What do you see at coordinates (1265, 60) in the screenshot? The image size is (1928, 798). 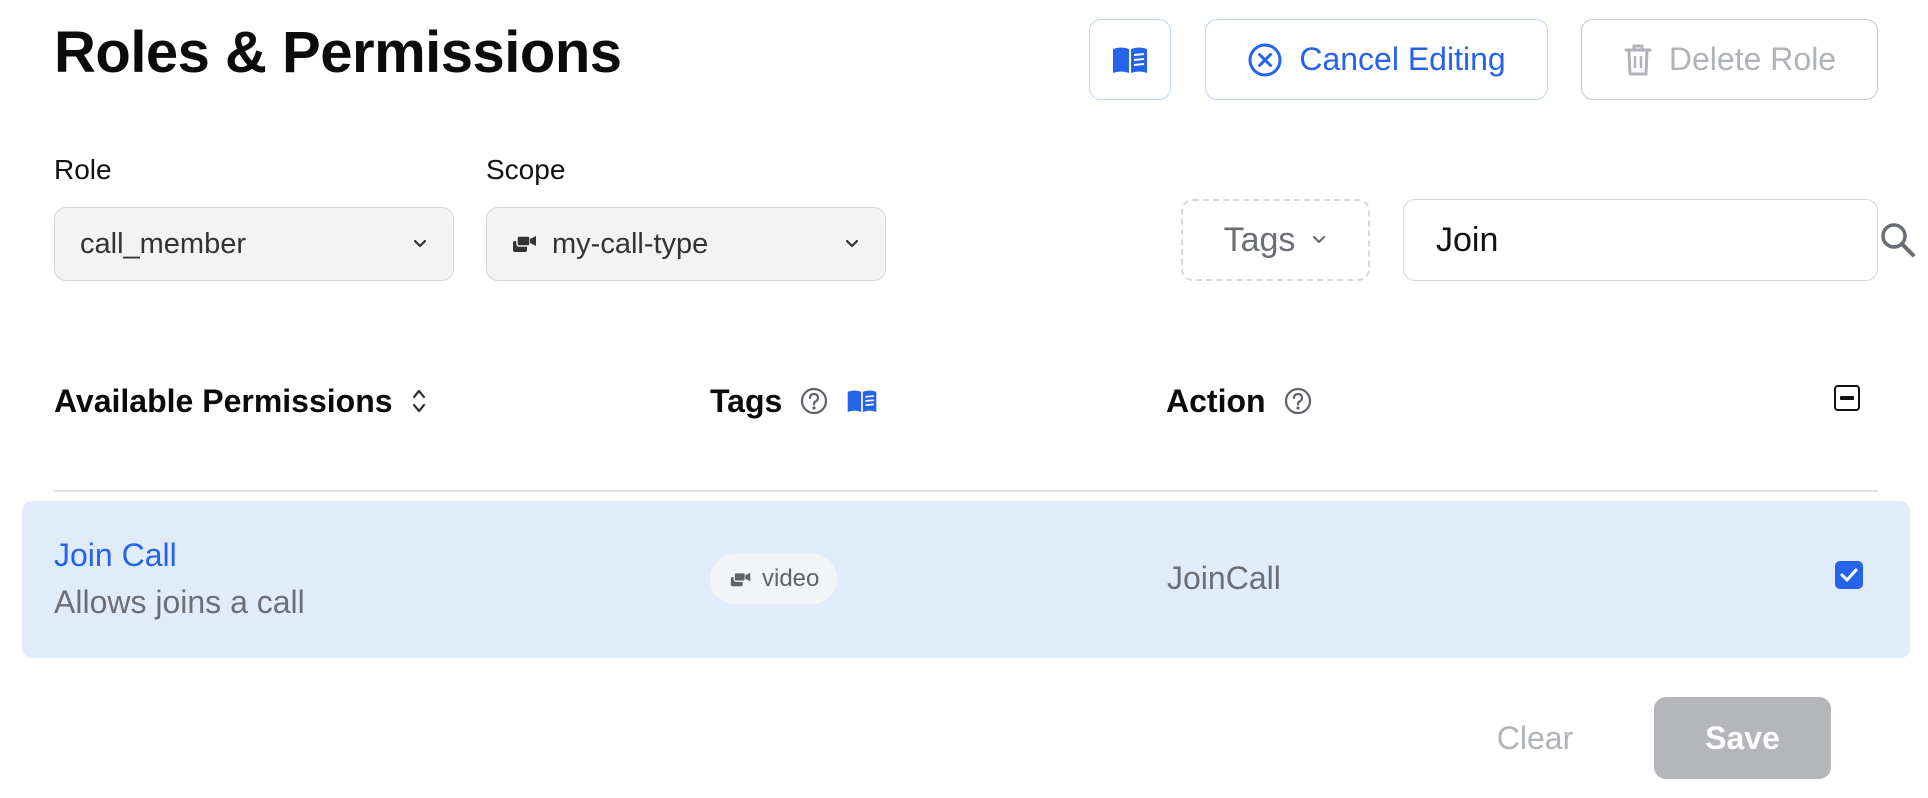 I see `circle-x-icon` at bounding box center [1265, 60].